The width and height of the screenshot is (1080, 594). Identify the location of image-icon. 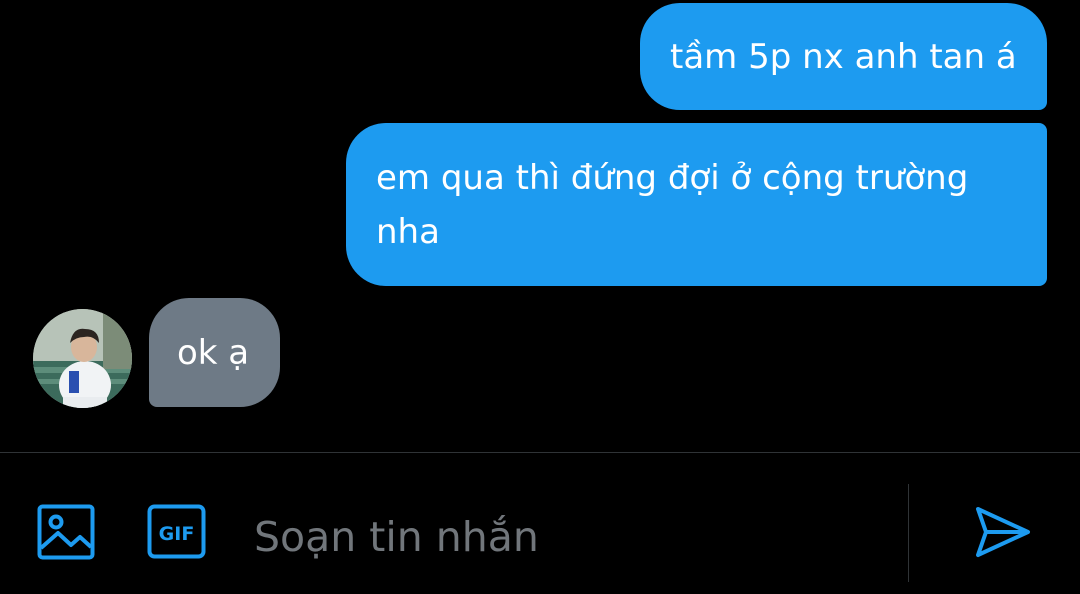
(66, 532).